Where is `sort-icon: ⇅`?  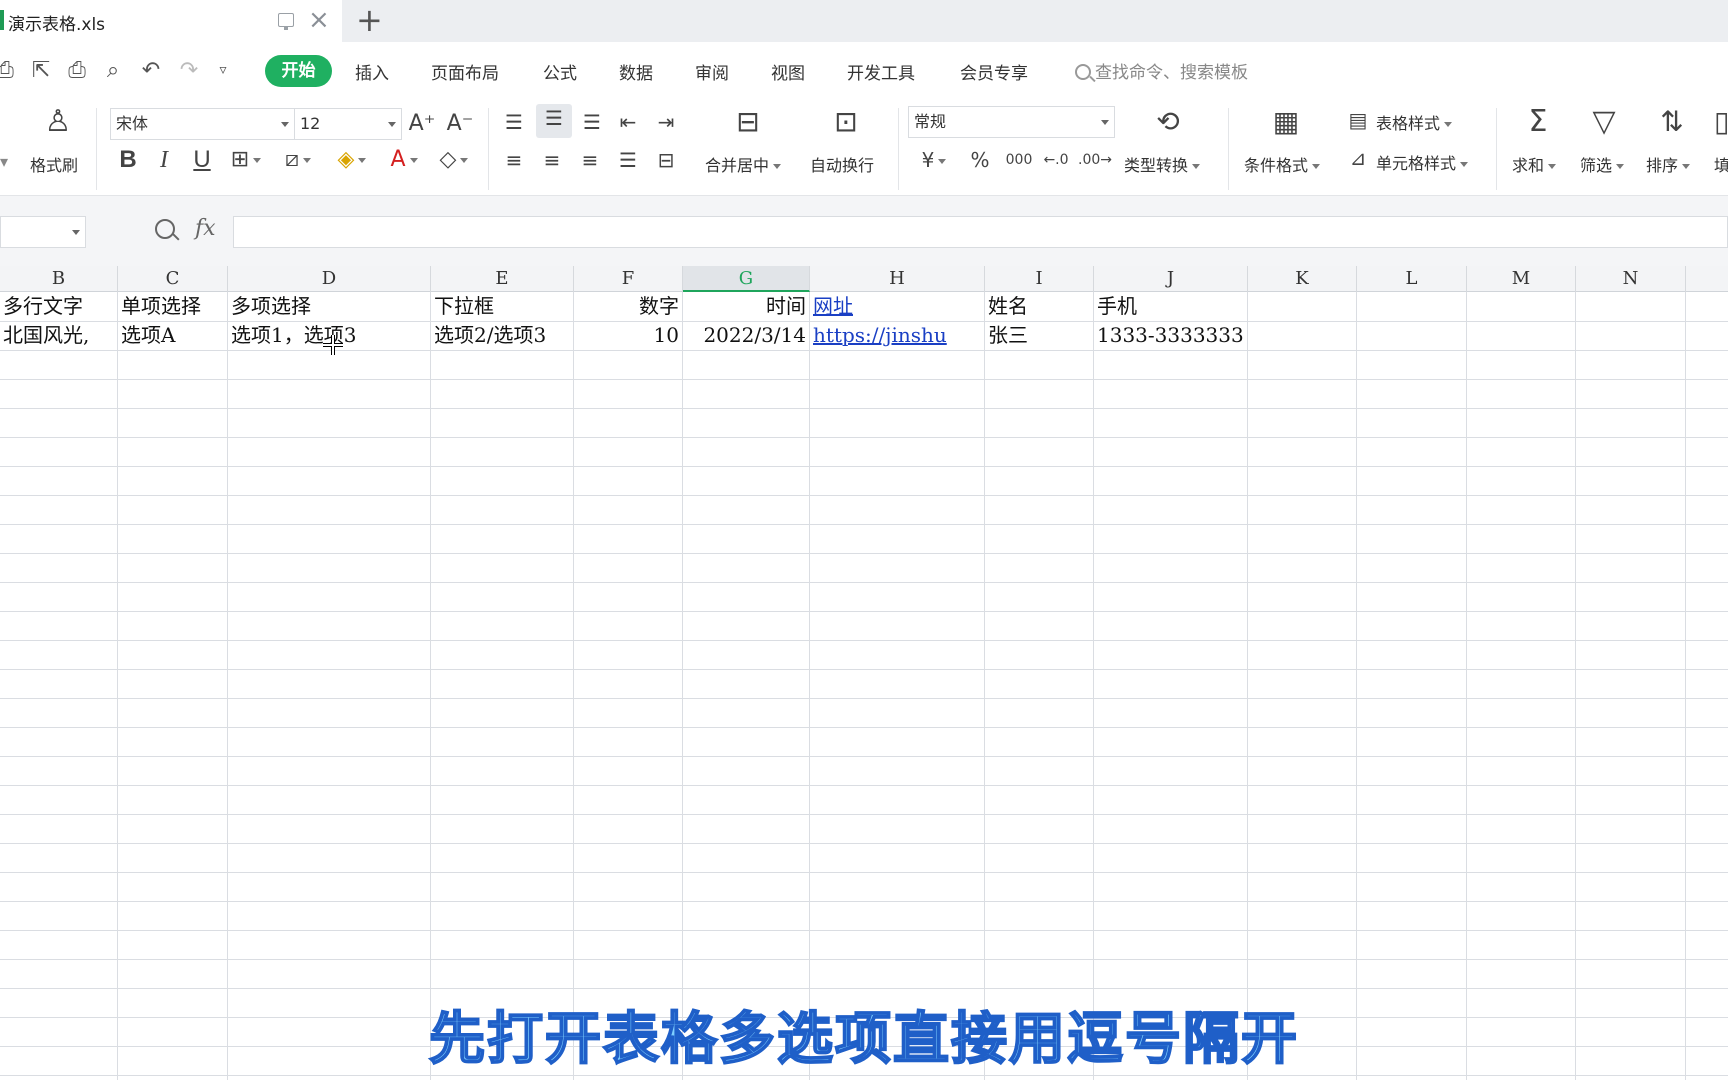 sort-icon: ⇅ is located at coordinates (1672, 122).